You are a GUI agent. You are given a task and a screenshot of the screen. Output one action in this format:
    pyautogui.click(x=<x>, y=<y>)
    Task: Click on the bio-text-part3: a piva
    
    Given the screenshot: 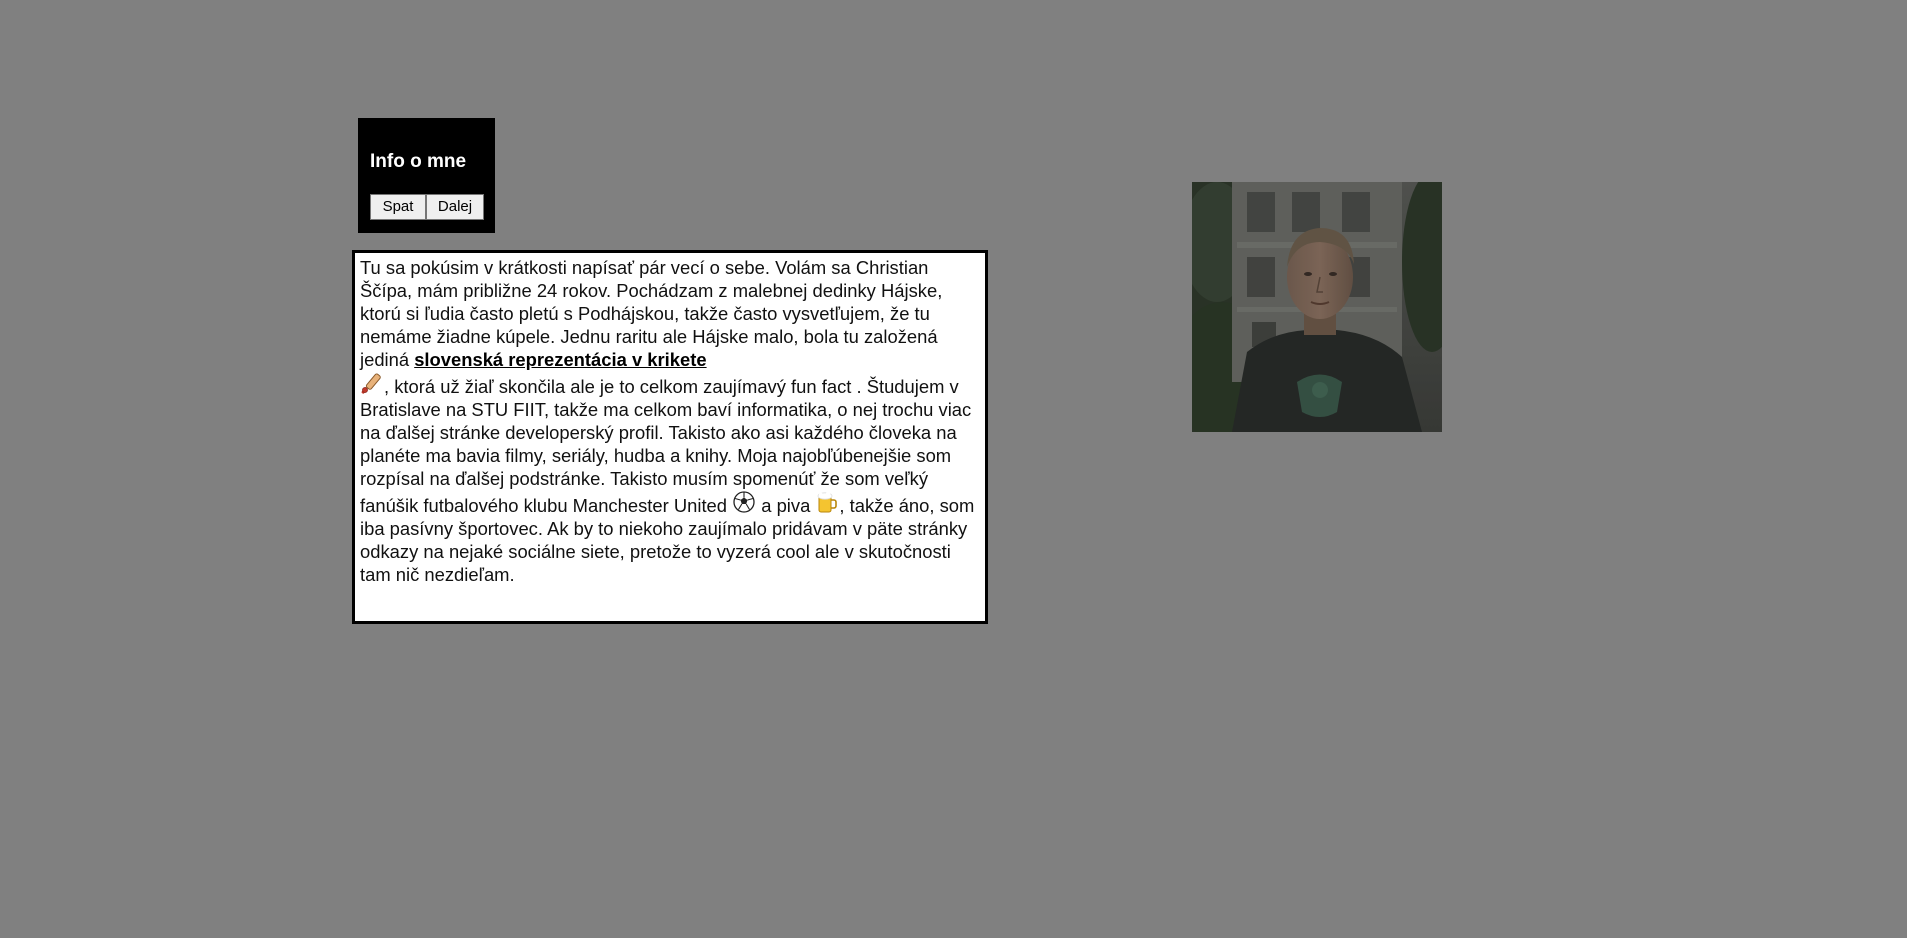 What is the action you would take?
    pyautogui.click(x=786, y=505)
    